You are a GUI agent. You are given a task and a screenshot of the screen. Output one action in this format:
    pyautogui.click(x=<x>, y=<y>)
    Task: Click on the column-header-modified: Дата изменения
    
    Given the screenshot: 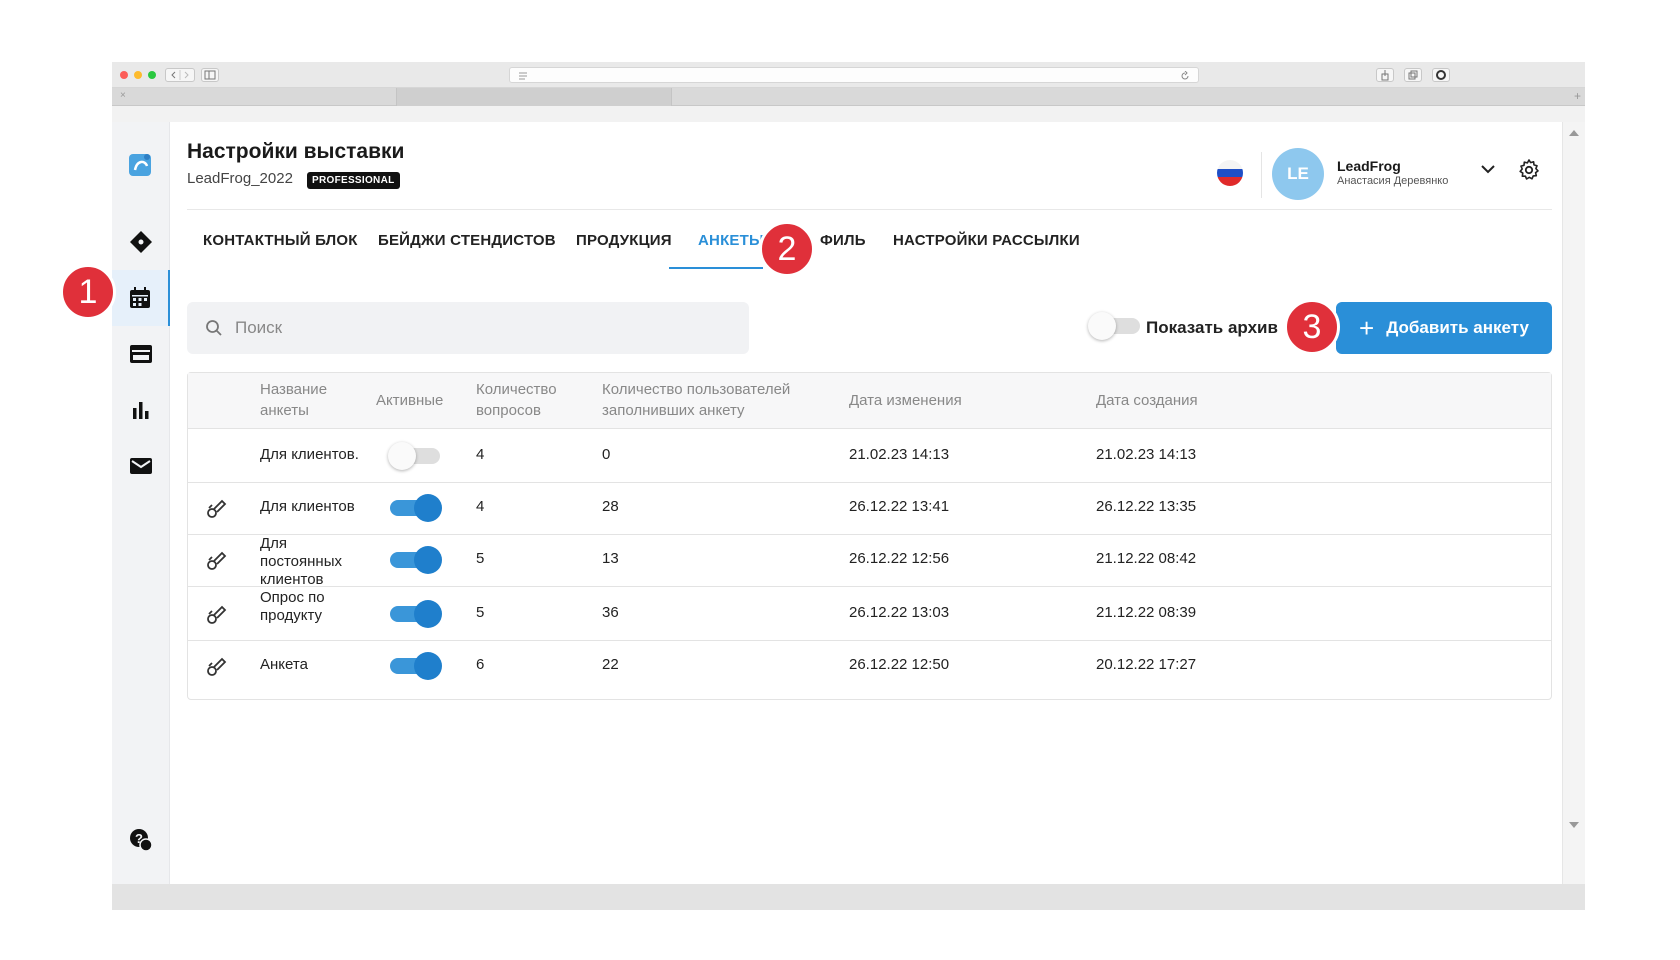 What is the action you would take?
    pyautogui.click(x=905, y=400)
    